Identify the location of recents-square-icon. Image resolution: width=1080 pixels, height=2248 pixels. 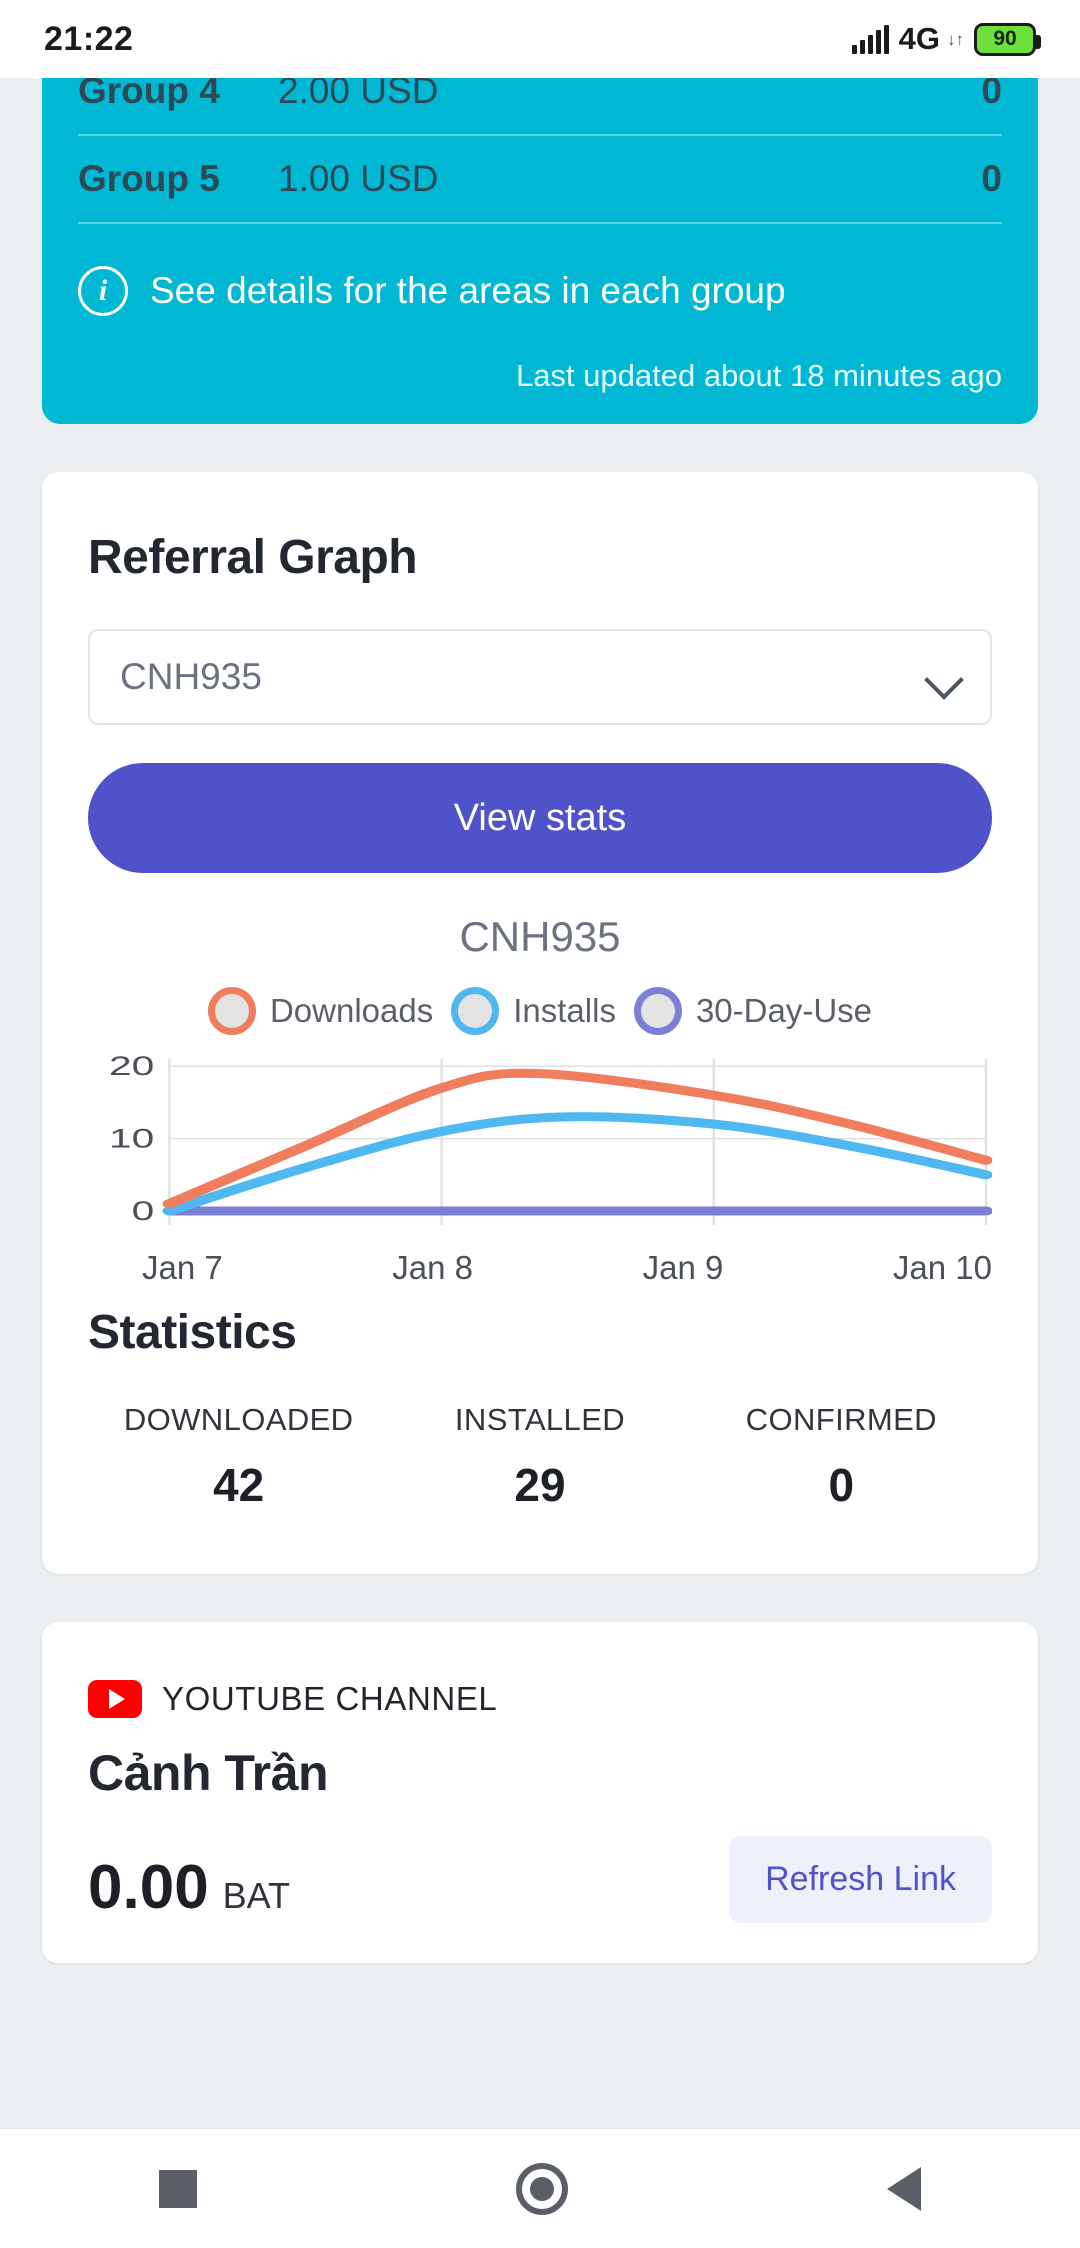
(178, 2188).